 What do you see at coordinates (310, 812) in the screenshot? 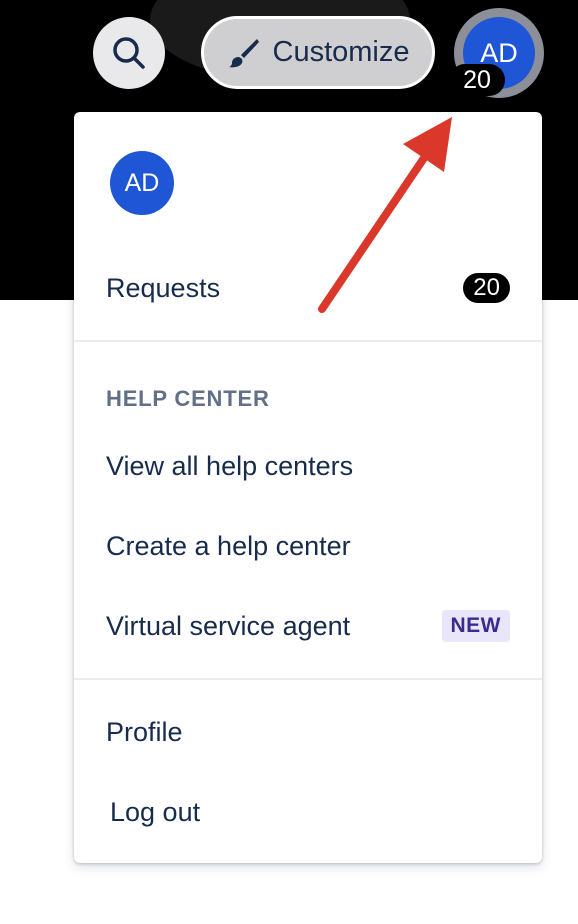
I see `menu-item-log-out: Log out` at bounding box center [310, 812].